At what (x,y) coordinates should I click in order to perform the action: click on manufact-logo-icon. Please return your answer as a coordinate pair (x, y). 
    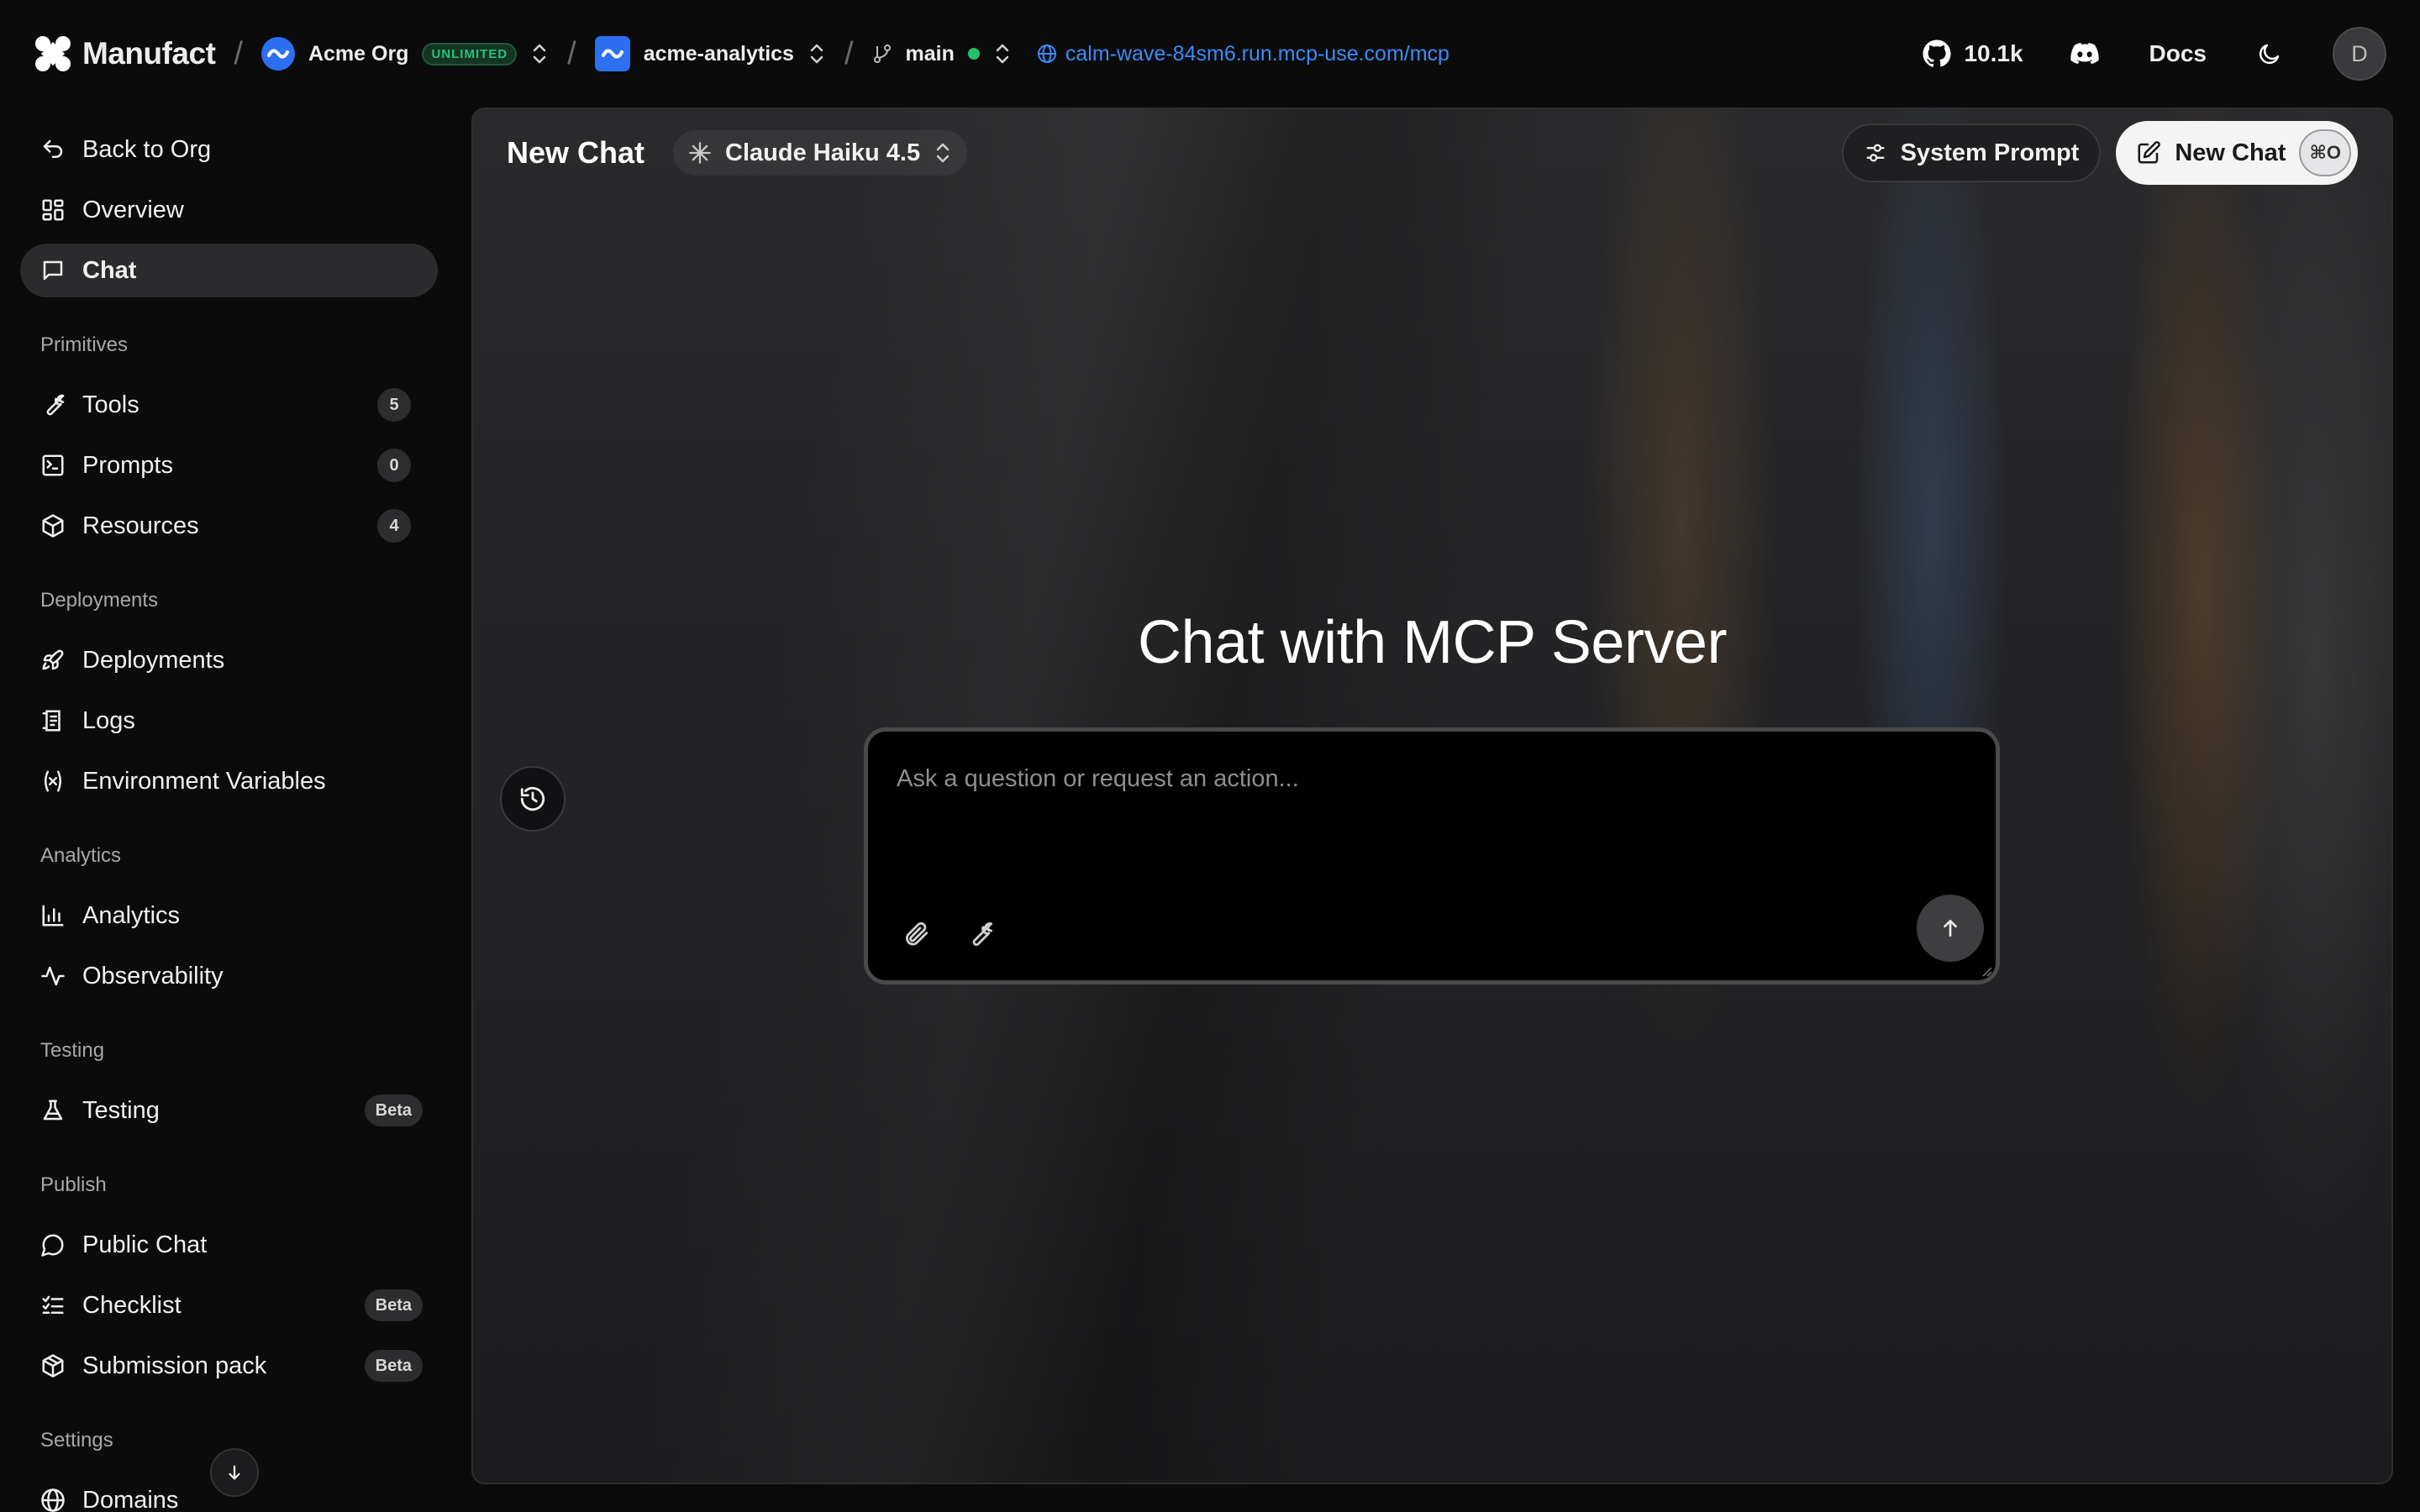
    Looking at the image, I should click on (53, 53).